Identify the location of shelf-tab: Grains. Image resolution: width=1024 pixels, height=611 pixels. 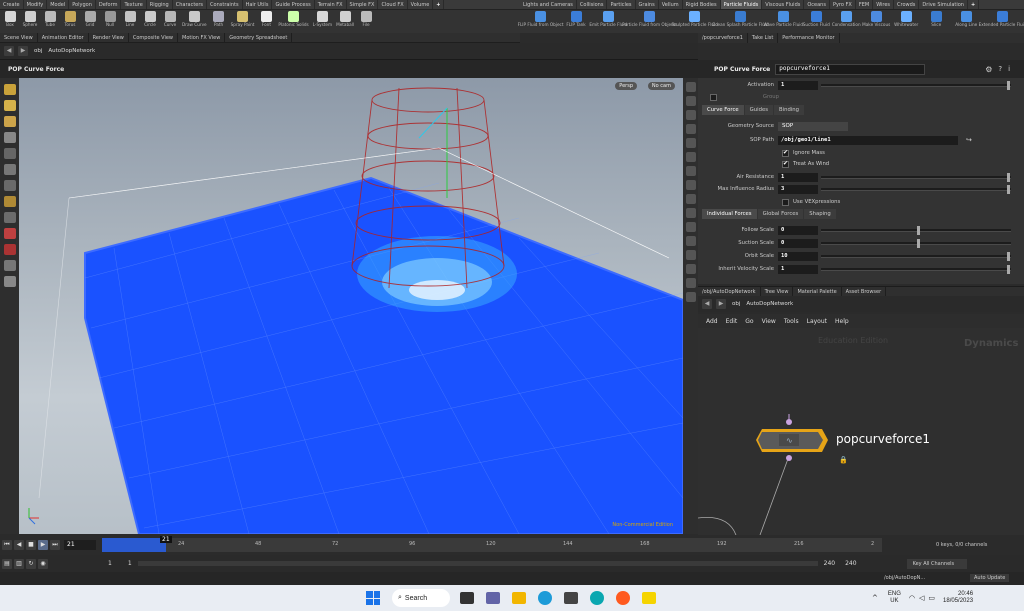
(647, 4).